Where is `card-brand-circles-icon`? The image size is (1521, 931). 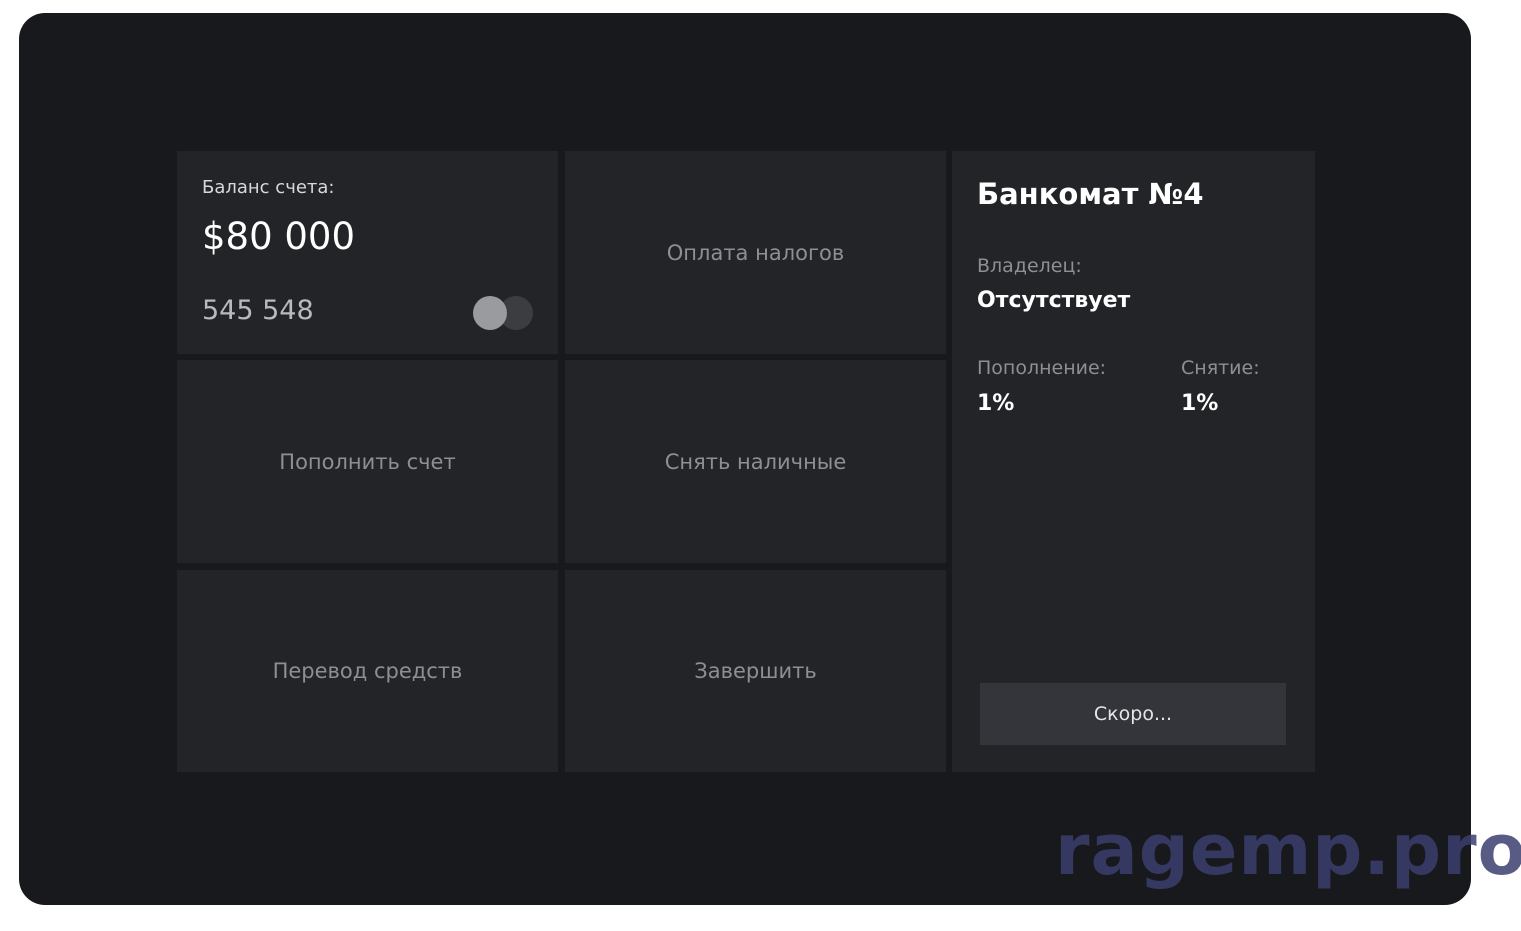 card-brand-circles-icon is located at coordinates (504, 313).